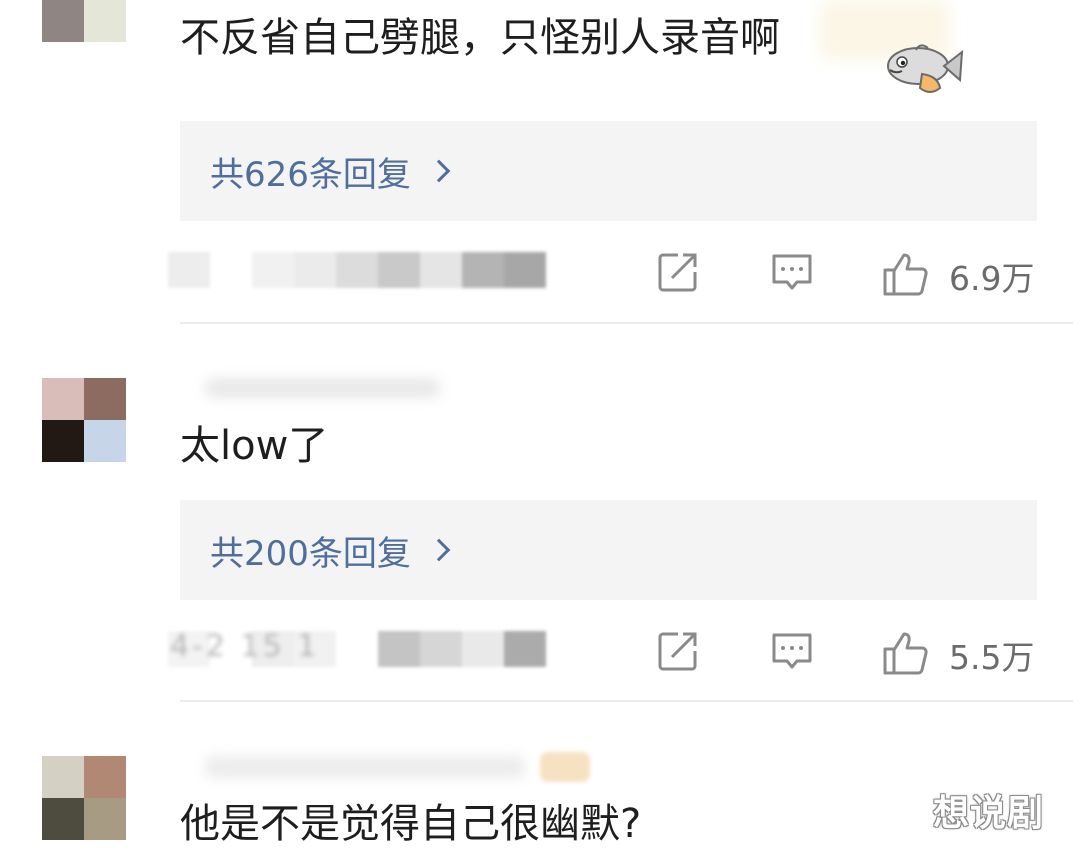 The height and width of the screenshot is (850, 1073). I want to click on blurred-meta-info, so click(357, 270).